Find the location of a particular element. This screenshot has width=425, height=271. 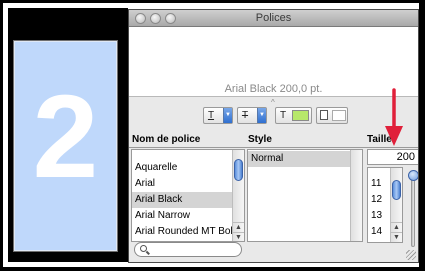

search-icon is located at coordinates (143, 248).